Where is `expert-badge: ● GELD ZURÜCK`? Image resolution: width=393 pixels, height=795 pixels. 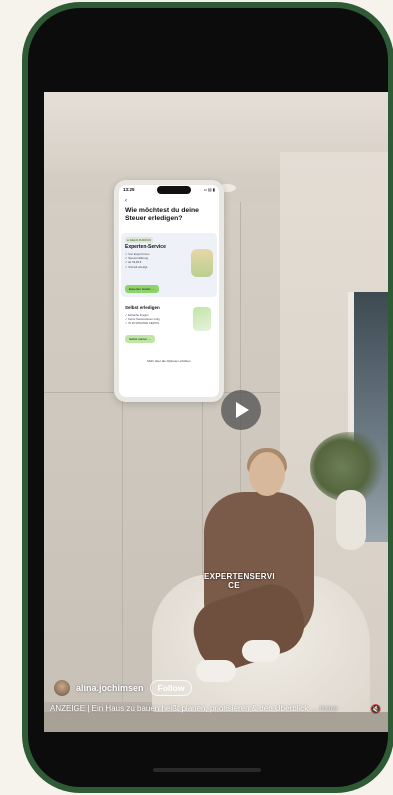
expert-badge: ● GELD ZURÜCK is located at coordinates (139, 240).